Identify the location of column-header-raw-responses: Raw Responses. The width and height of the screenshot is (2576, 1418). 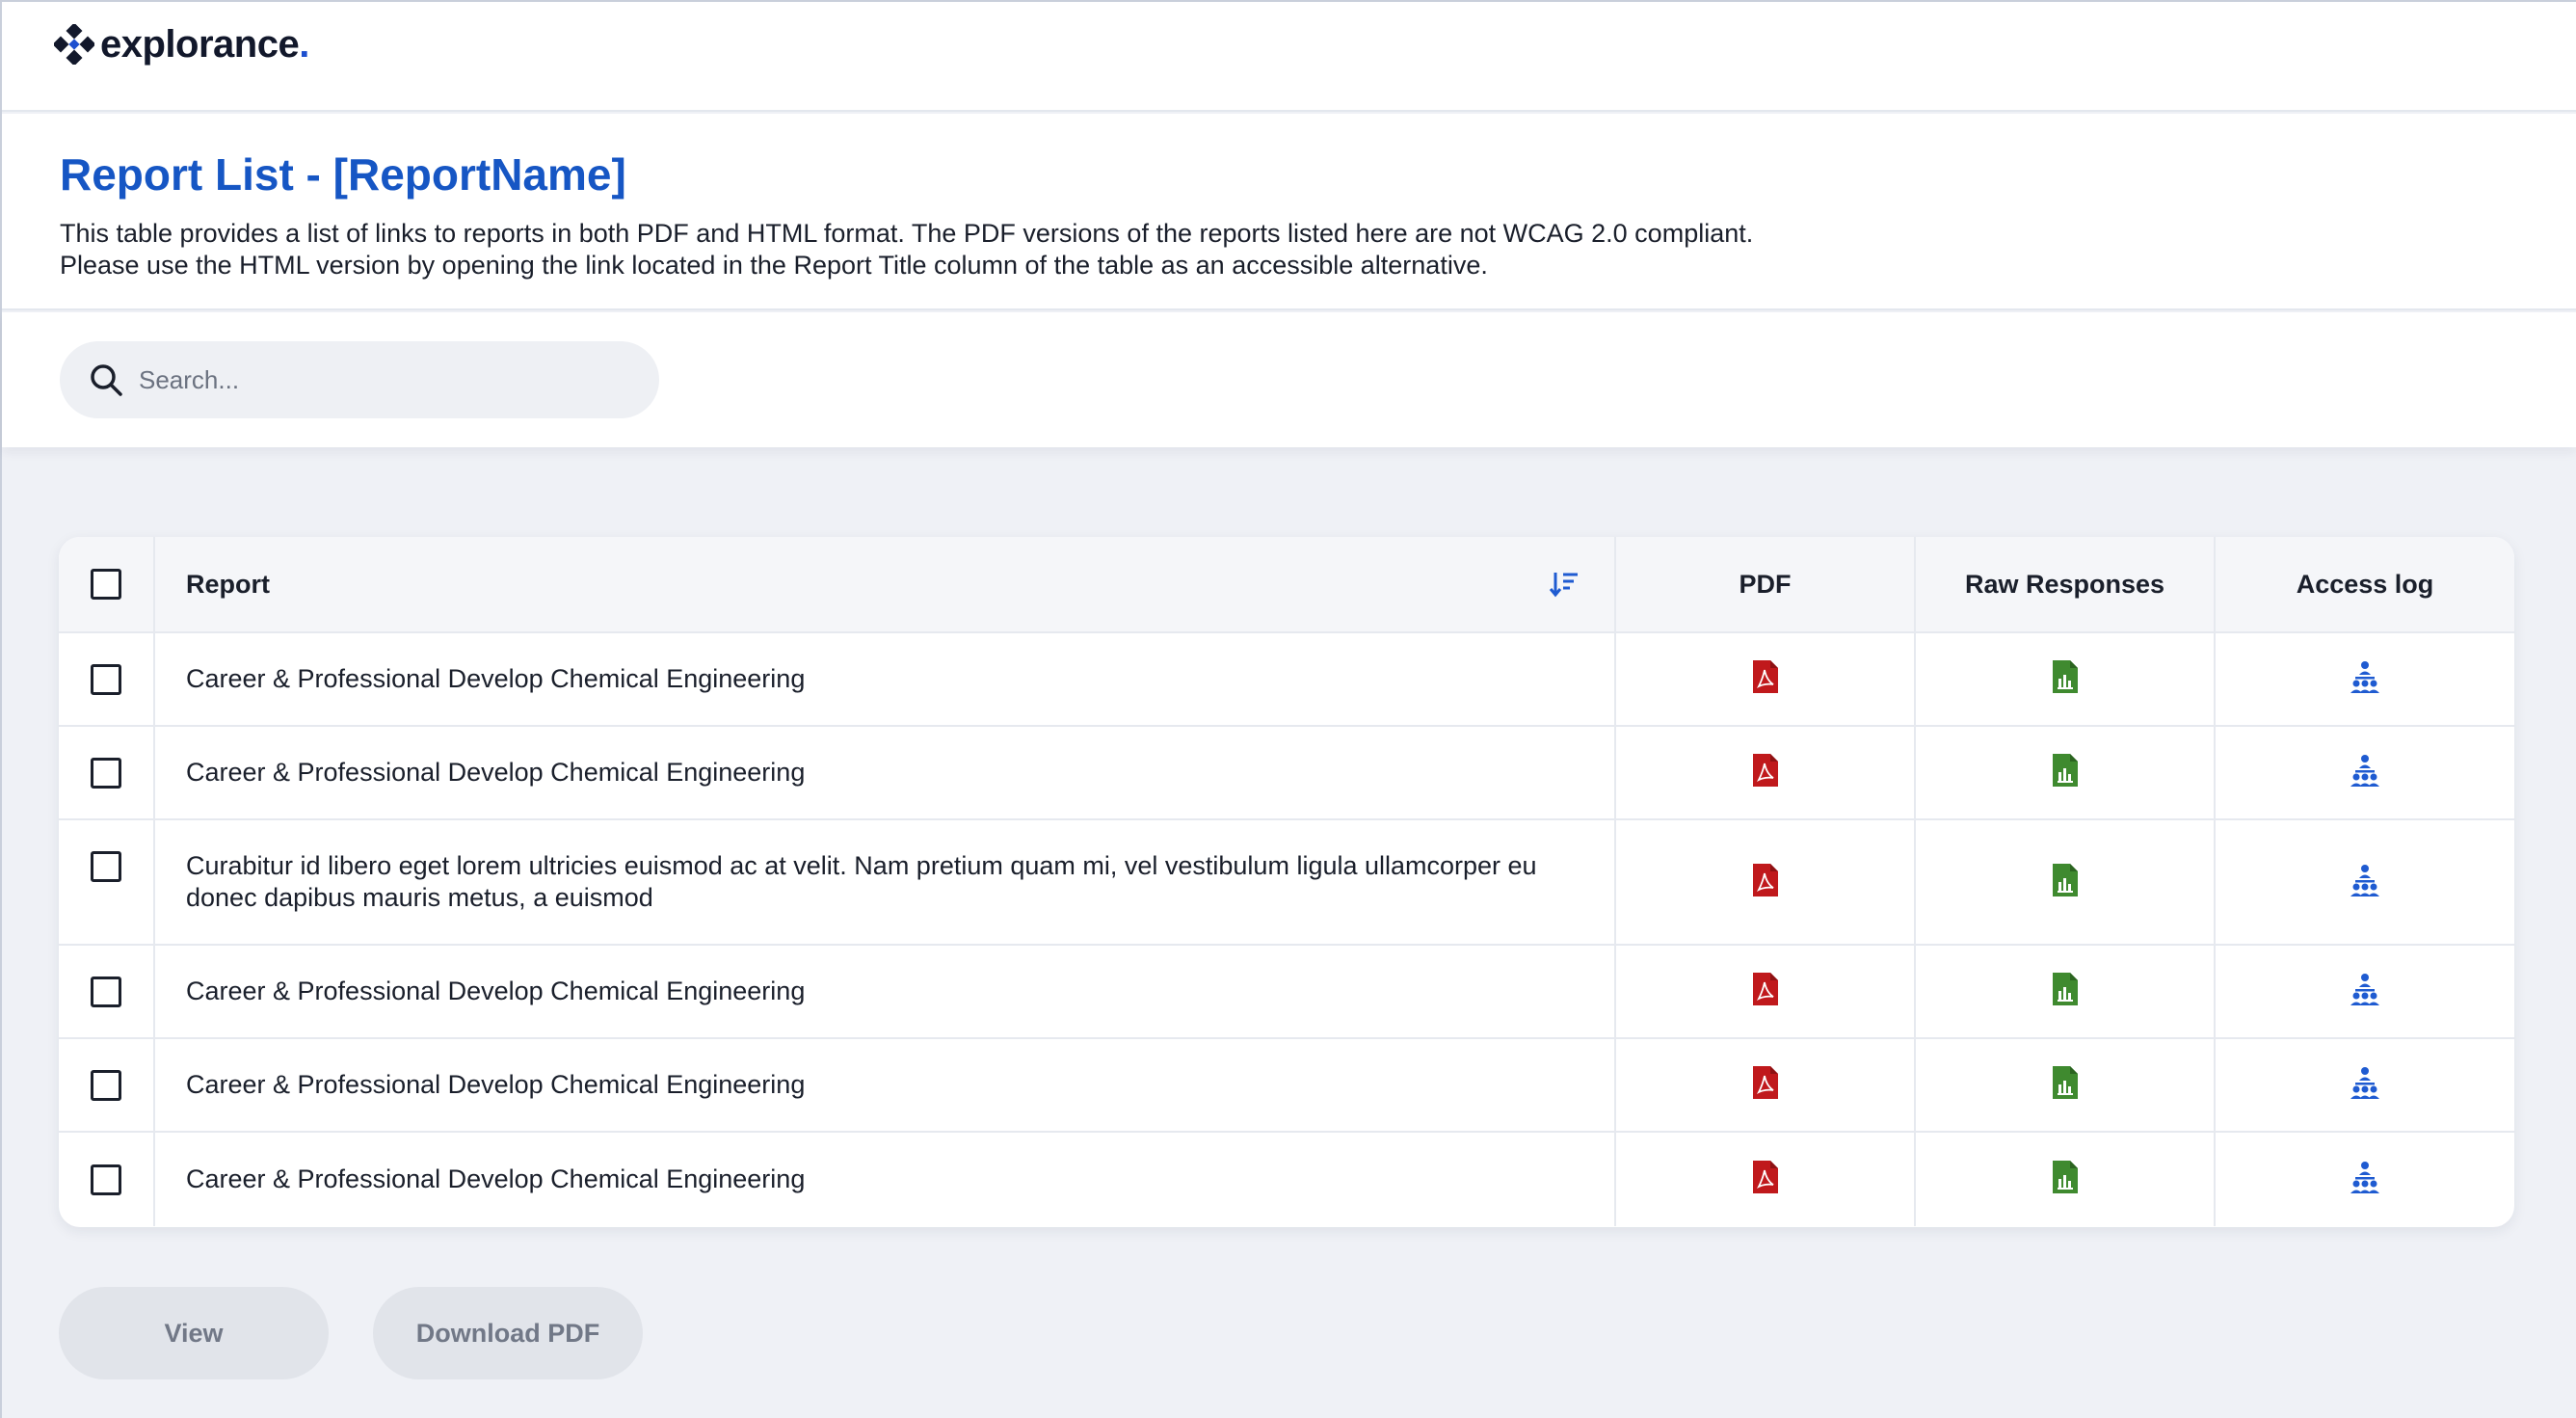
(2064, 584).